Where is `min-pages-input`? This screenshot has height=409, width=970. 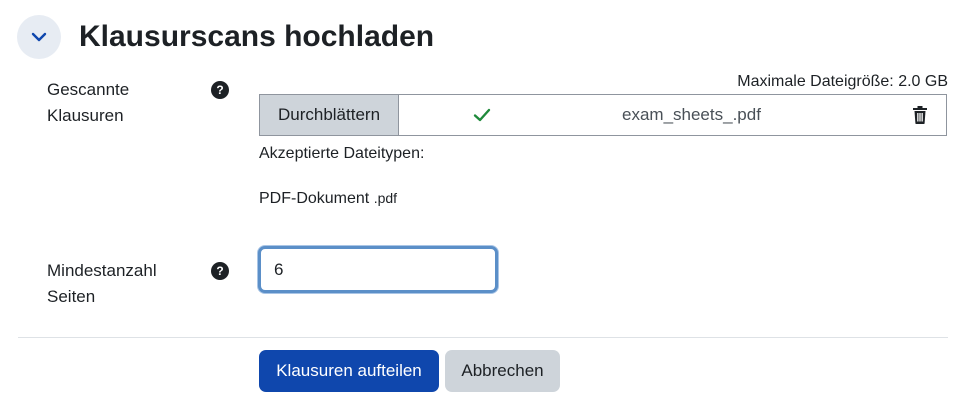 min-pages-input is located at coordinates (378, 269).